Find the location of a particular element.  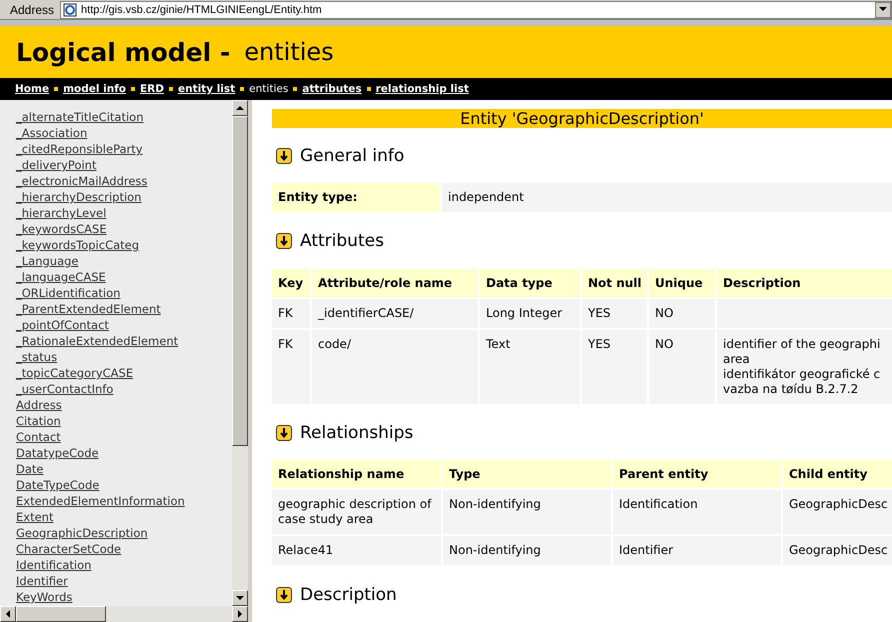

nav-link: Home is located at coordinates (32, 89).